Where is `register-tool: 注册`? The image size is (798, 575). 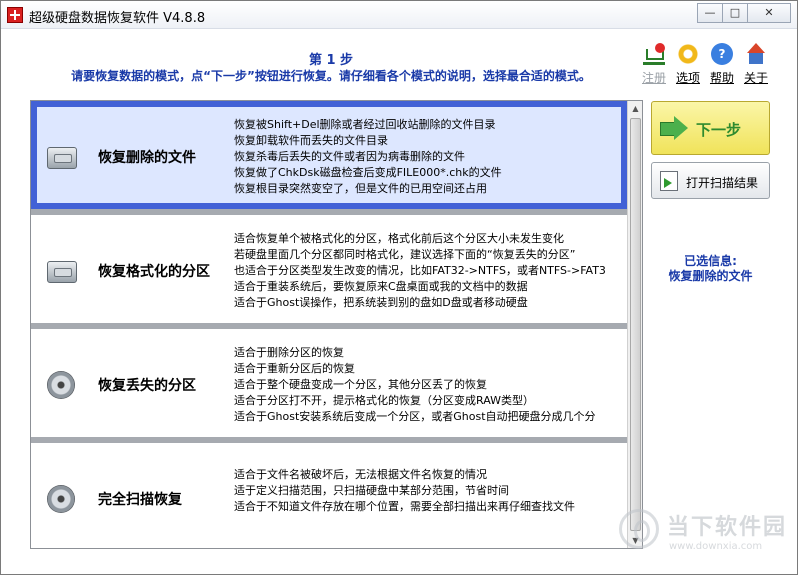 register-tool: 注册 is located at coordinates (654, 64).